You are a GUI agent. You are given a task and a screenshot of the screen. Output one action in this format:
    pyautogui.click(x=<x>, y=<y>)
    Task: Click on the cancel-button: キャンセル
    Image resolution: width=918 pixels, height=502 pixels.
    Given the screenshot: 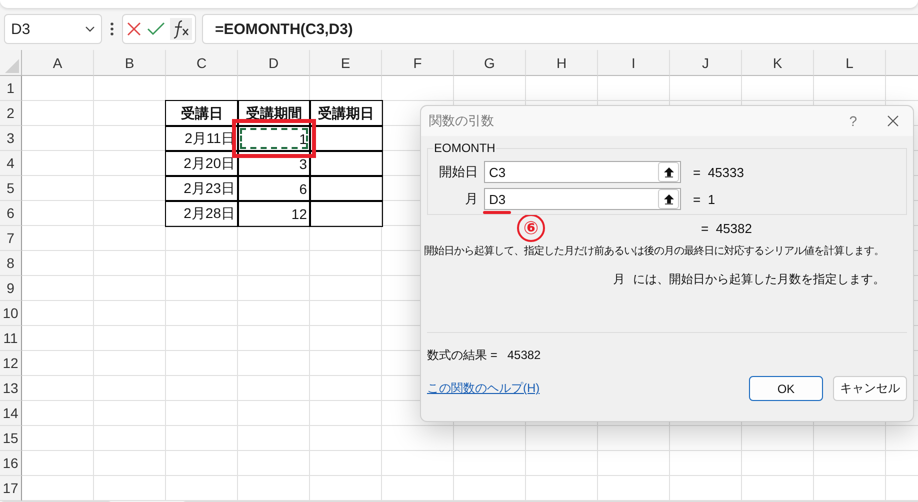 What is the action you would take?
    pyautogui.click(x=870, y=388)
    